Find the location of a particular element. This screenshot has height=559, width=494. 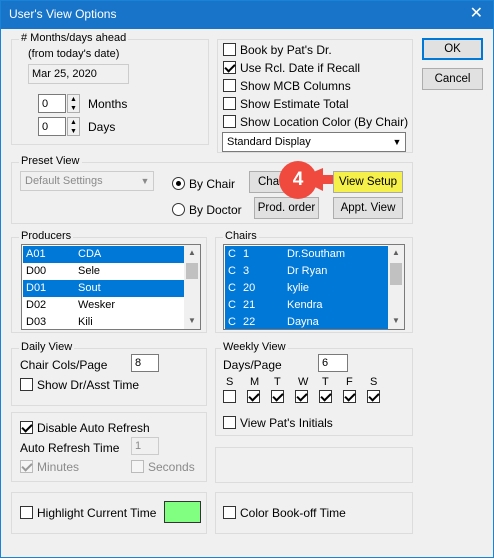

highlight-color-swatch is located at coordinates (182, 512).